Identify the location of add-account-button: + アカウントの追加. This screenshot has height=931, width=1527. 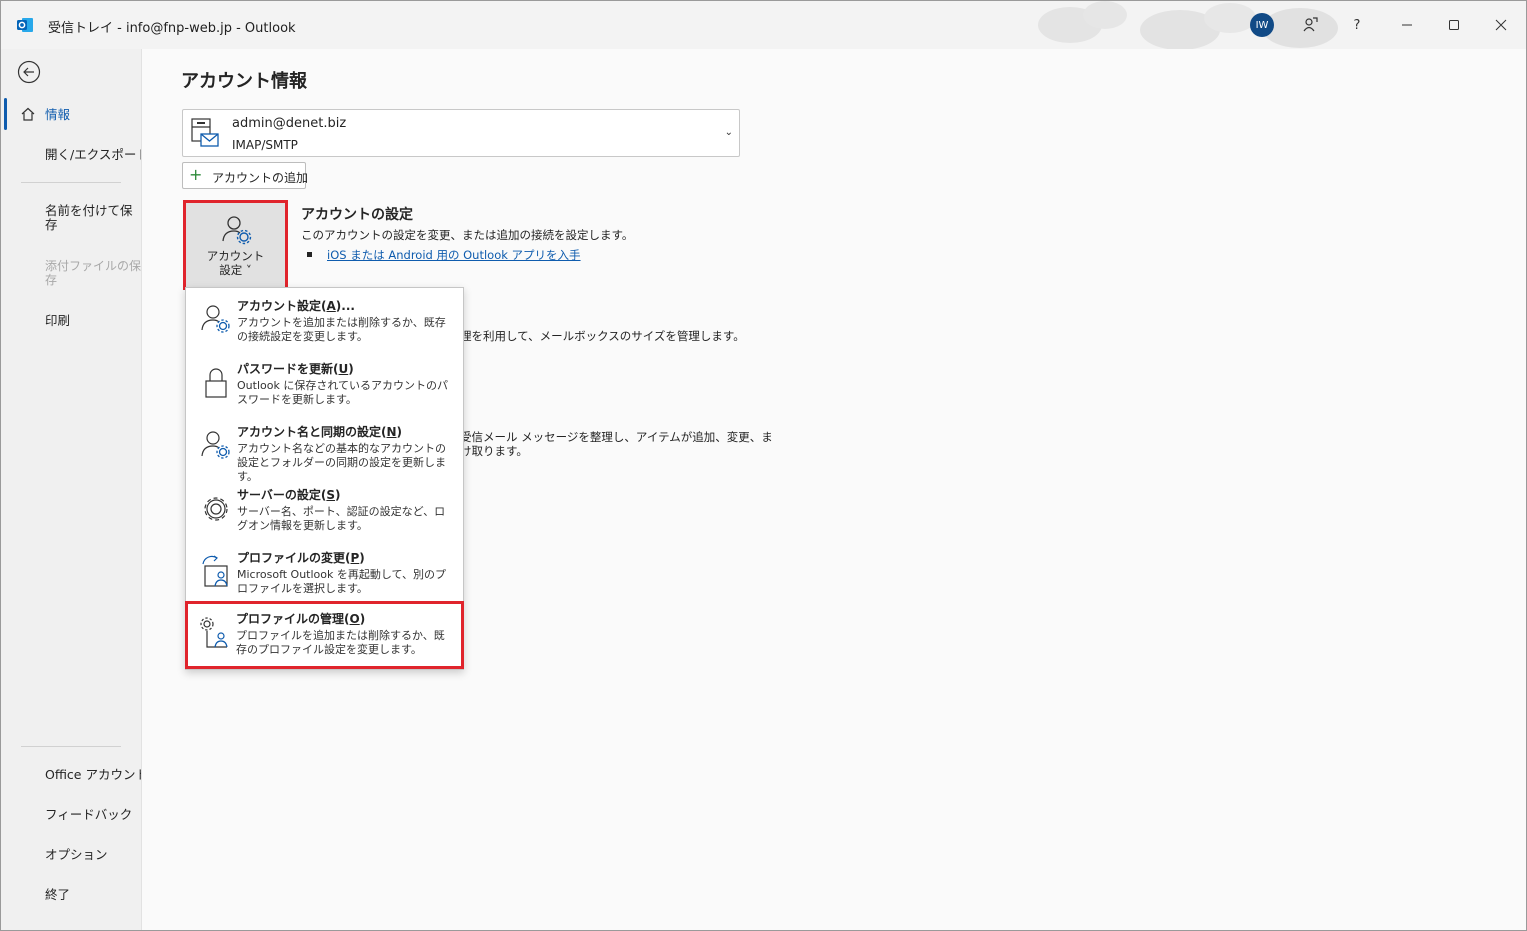
(245, 175).